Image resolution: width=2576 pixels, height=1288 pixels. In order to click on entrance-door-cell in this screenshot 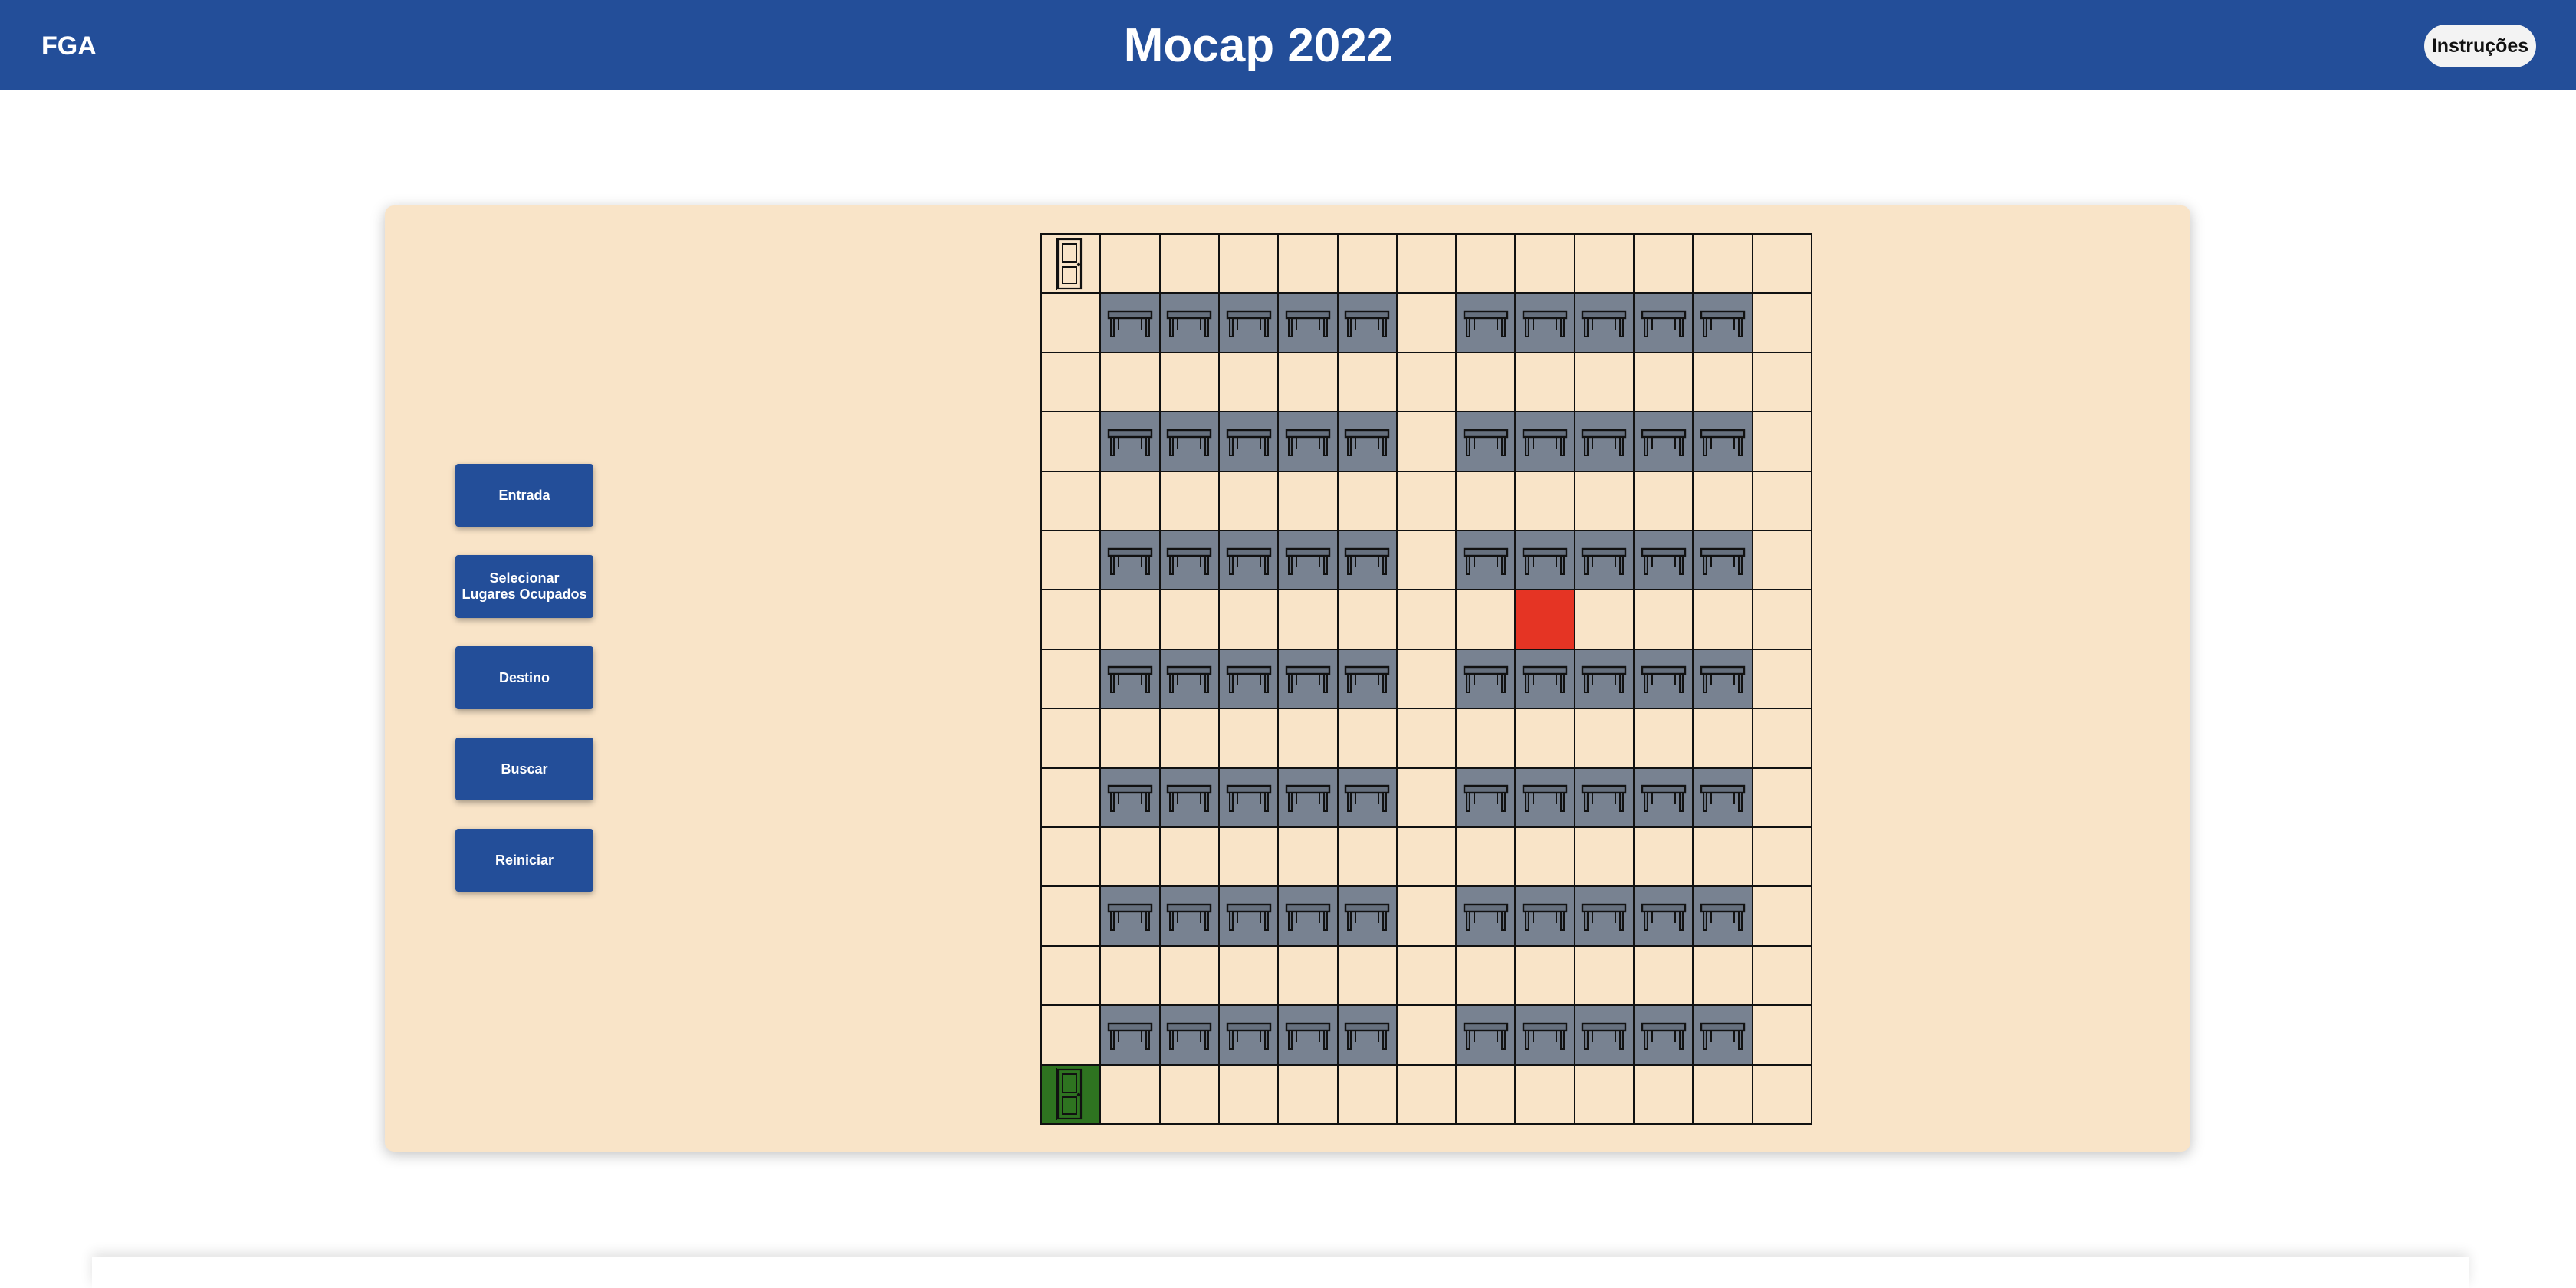, I will do `click(1072, 1095)`.